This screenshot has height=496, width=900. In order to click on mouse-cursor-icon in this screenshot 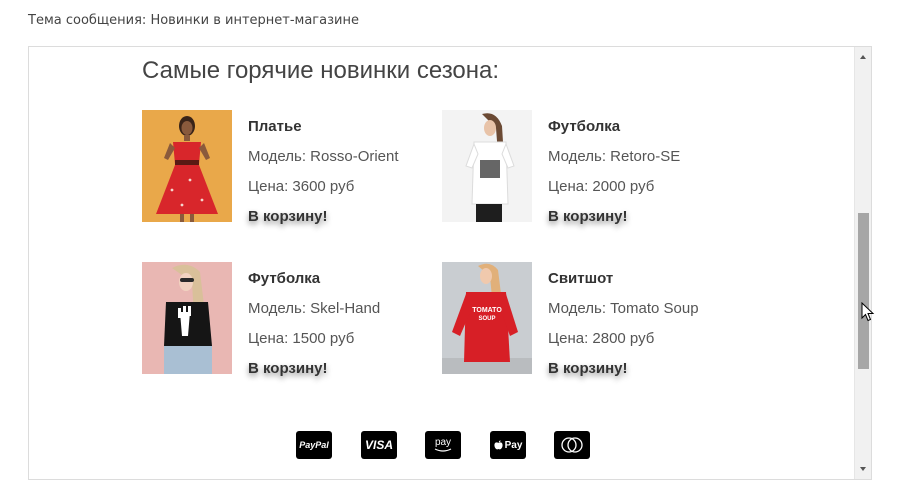, I will do `click(868, 312)`.